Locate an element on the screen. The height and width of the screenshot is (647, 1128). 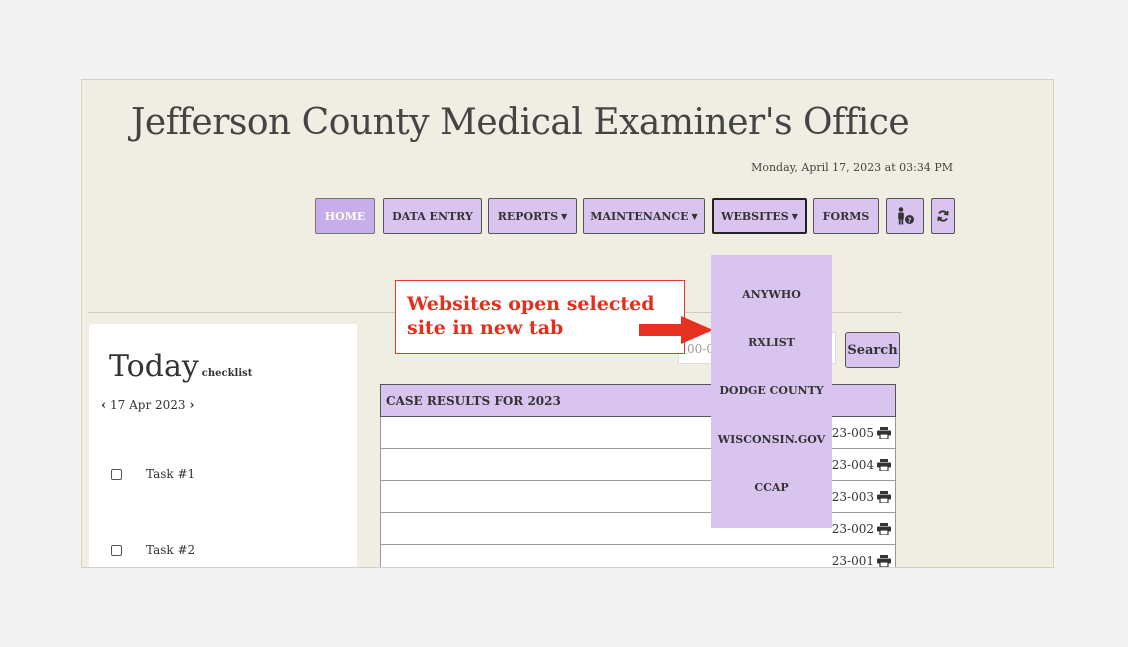
menu-item-wisconsin-gov: WISCONSIN.GOV is located at coordinates (771, 439).